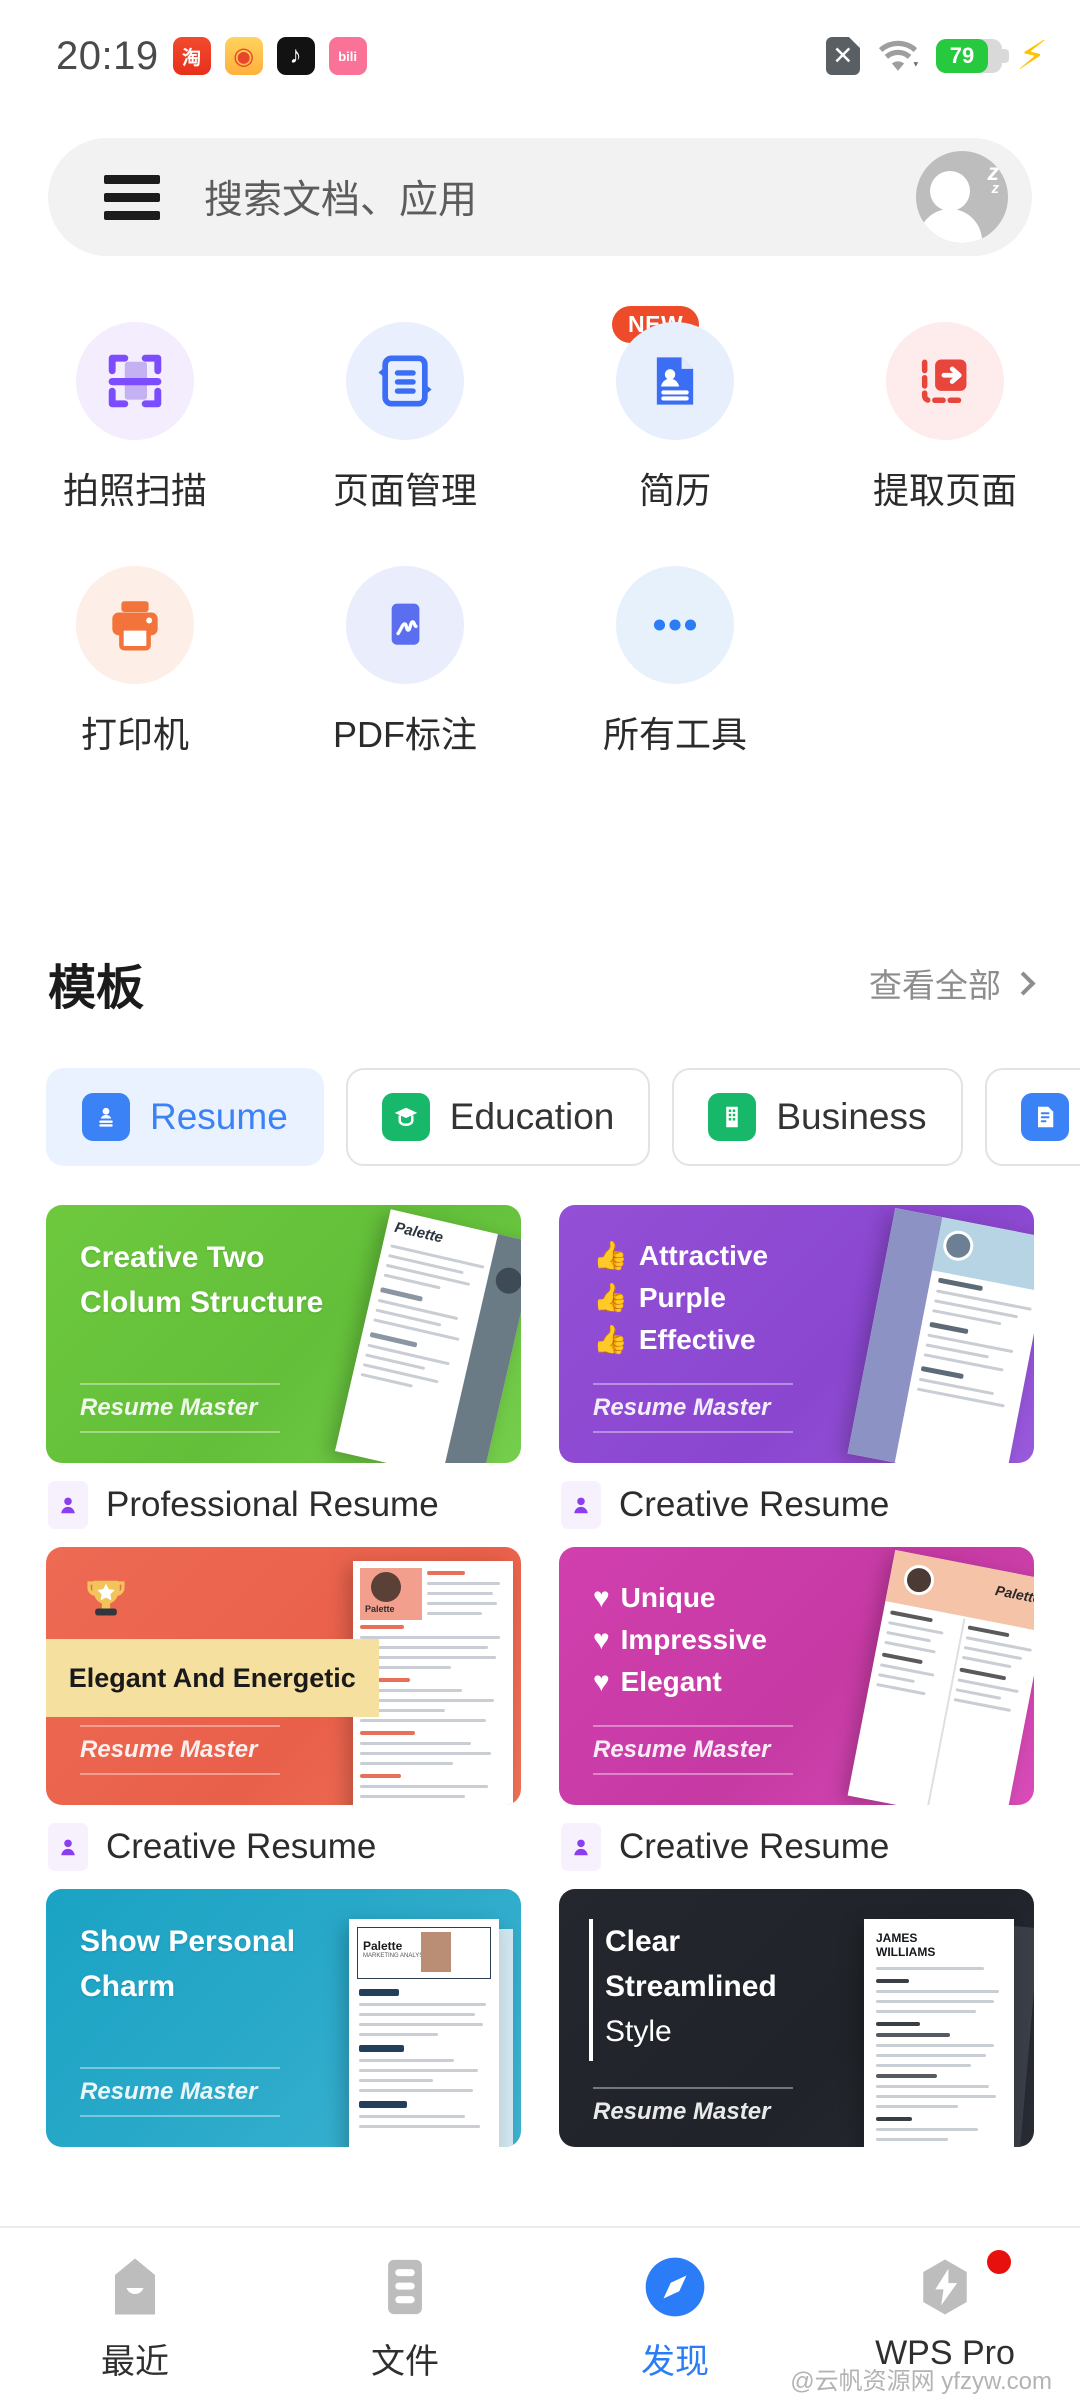 Image resolution: width=1080 pixels, height=2408 pixels. I want to click on nav-label: 发现, so click(675, 2362).